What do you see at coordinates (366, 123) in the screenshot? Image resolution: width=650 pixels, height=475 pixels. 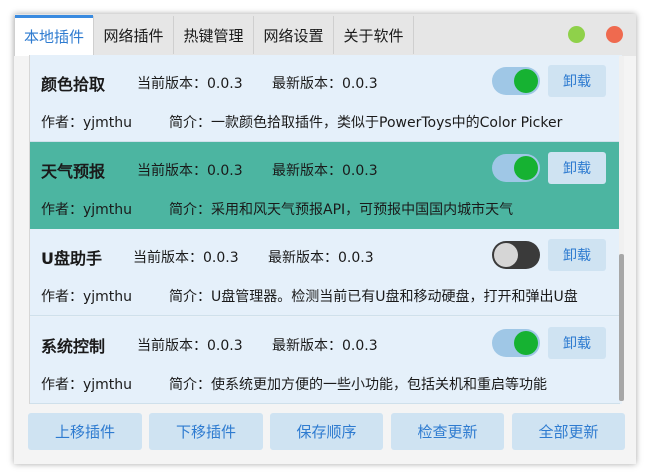 I see `plugin-description: 简介：一款颜色拾取插件，类似于PowerToys中的Color Picker` at bounding box center [366, 123].